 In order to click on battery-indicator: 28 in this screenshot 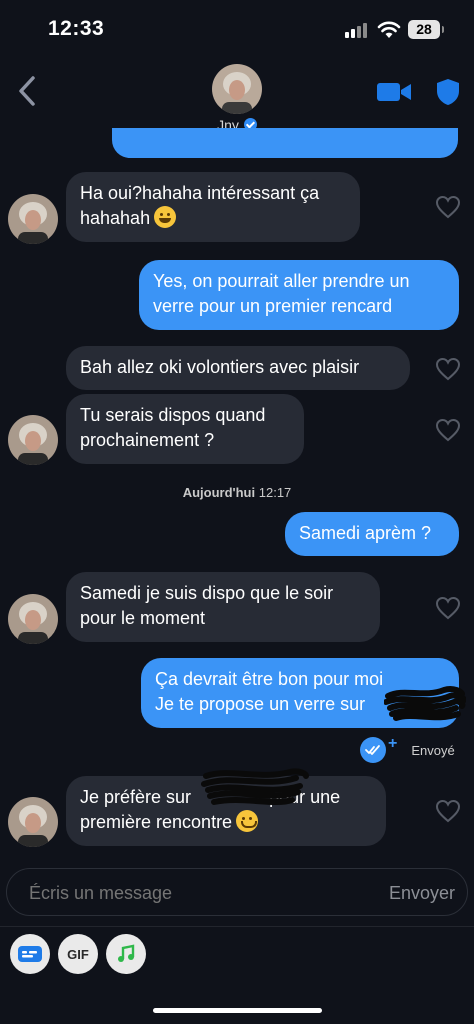, I will do `click(426, 29)`.